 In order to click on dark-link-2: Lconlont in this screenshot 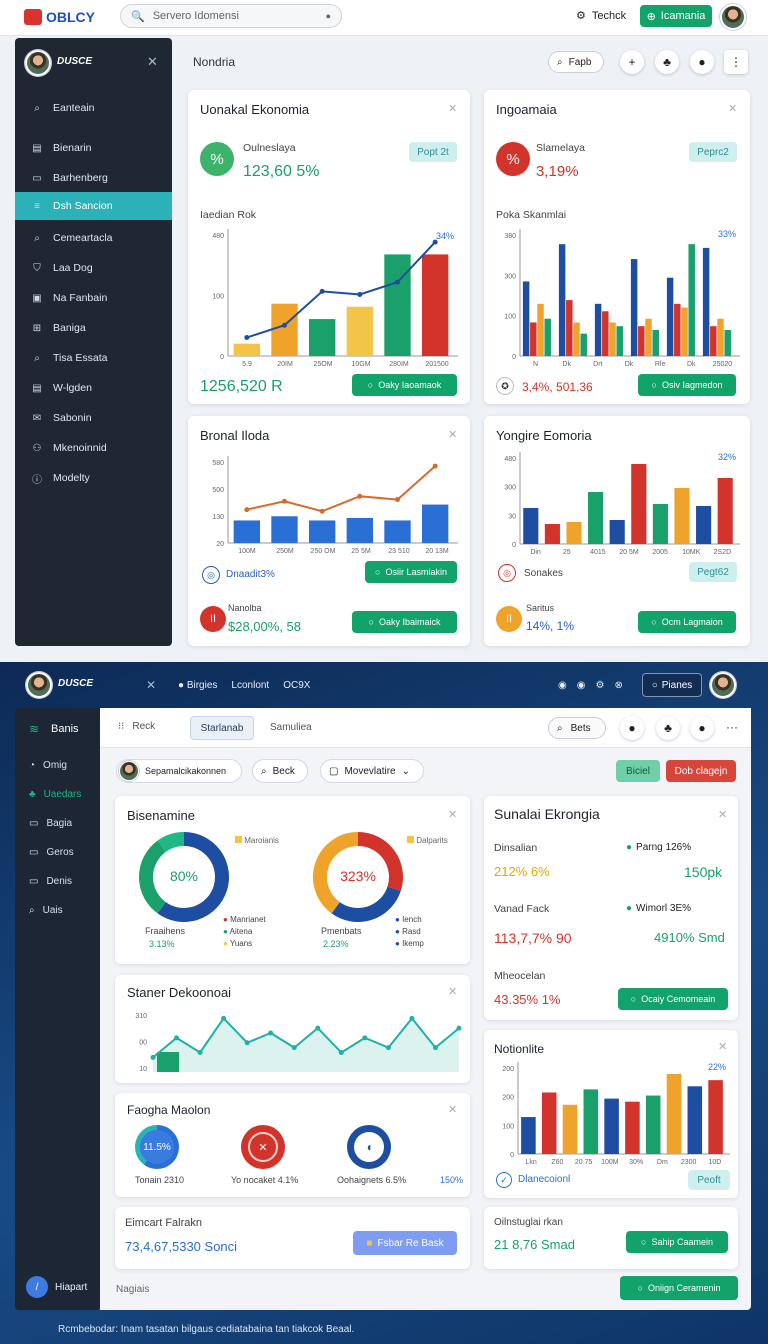, I will do `click(250, 685)`.